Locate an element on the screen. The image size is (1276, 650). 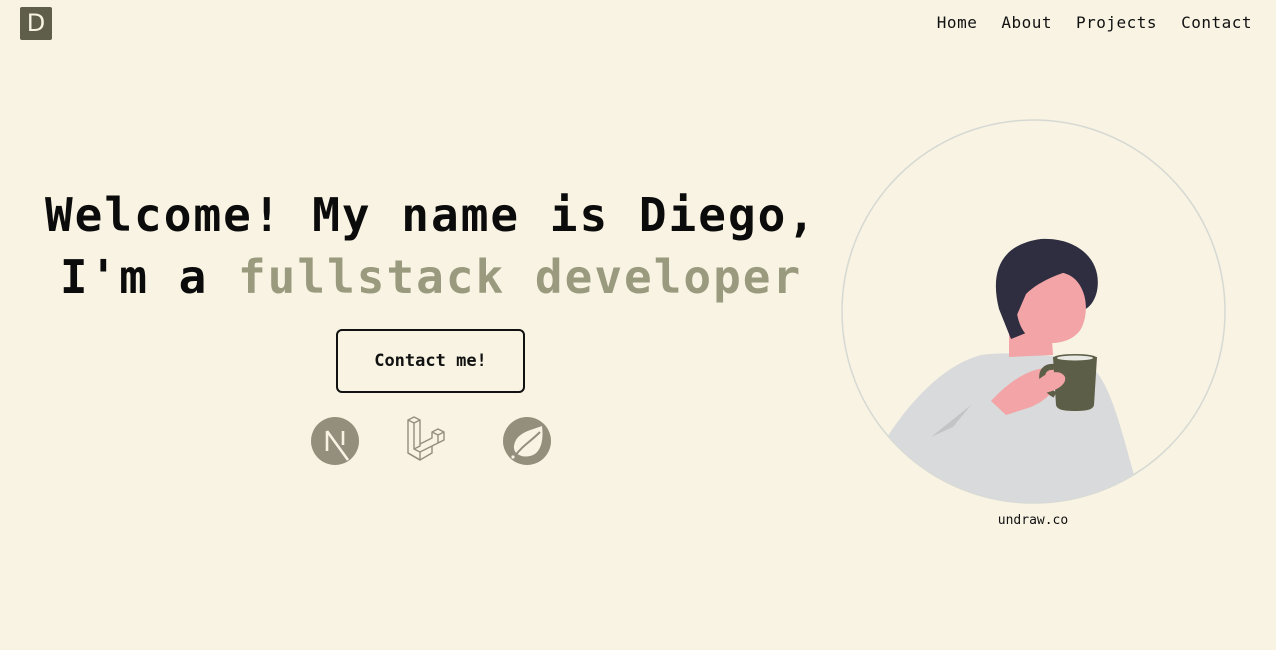
hero-line-2-prefix: I'm a is located at coordinates (148, 277).